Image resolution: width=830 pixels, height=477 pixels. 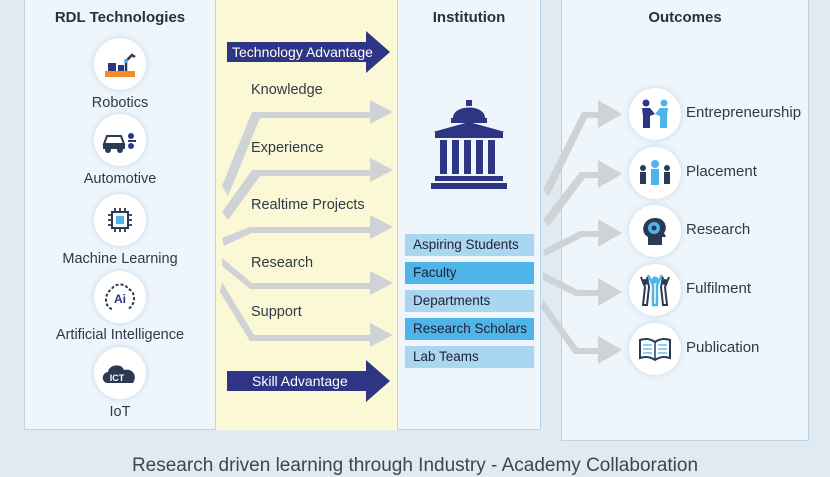 What do you see at coordinates (469, 245) in the screenshot?
I see `institution-item-aspiring-students: Aspiring Students` at bounding box center [469, 245].